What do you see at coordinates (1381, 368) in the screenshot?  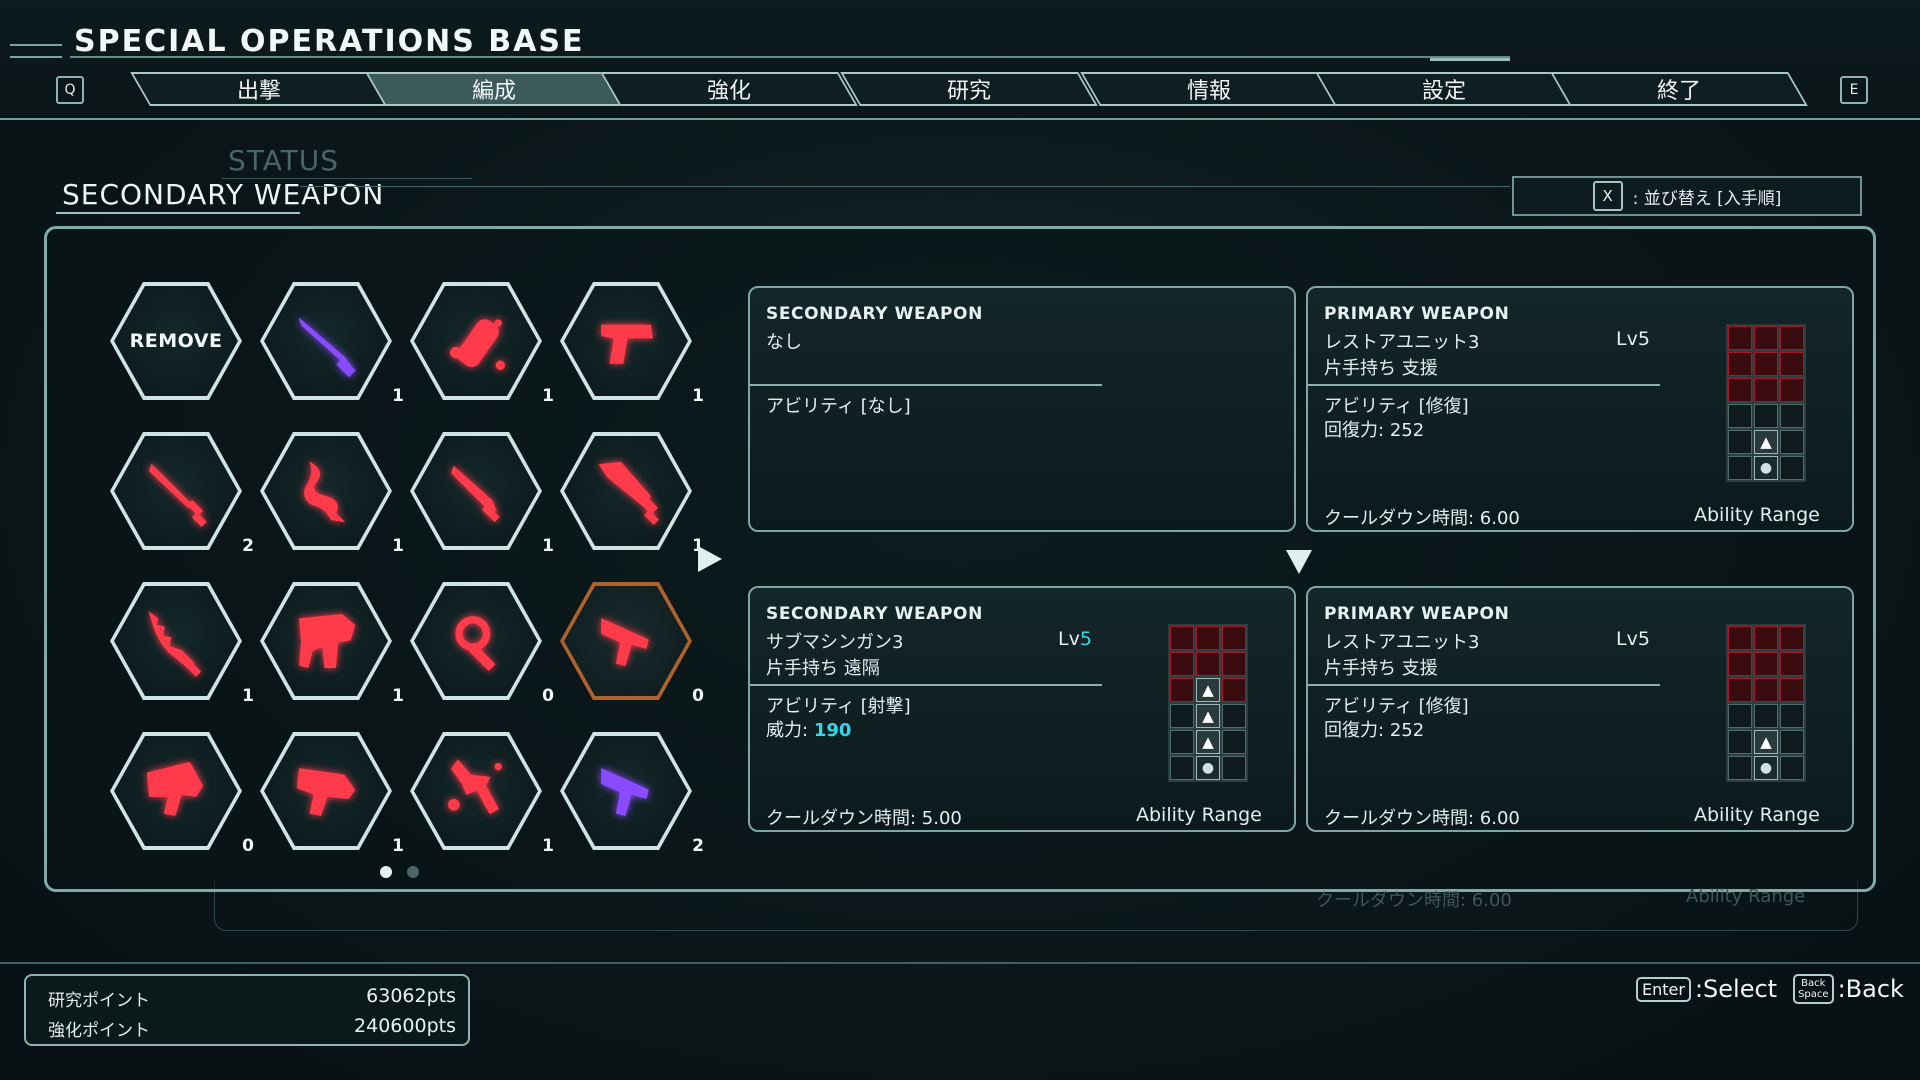 I see `weapon-desc: 片手持ち 支援` at bounding box center [1381, 368].